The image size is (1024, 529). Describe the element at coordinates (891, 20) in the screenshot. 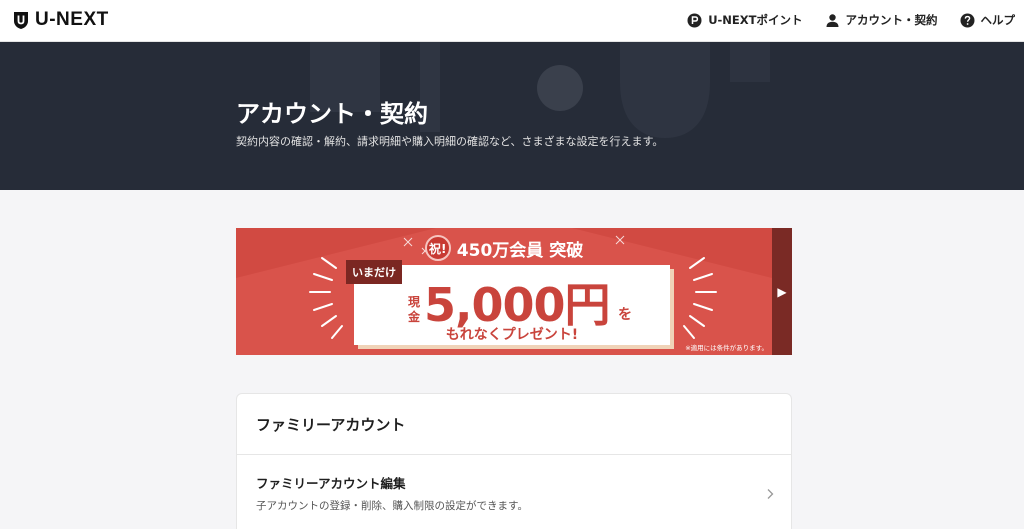

I see `nav-account-label: アカウント・契約` at that location.